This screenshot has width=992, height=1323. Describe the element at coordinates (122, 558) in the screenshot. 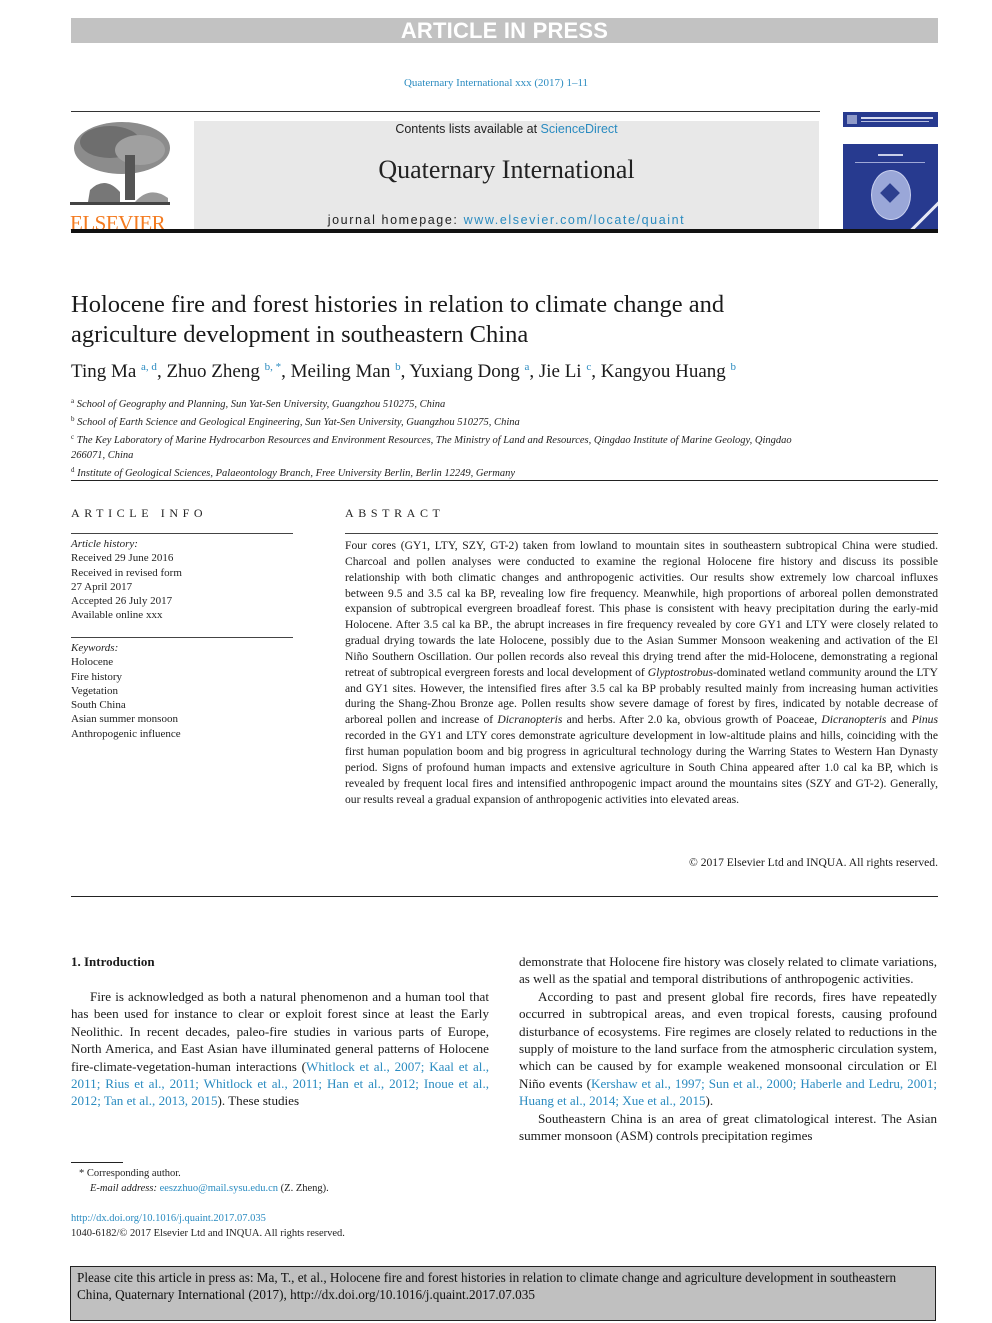

I see `history-item: Received 29 June 2016` at that location.